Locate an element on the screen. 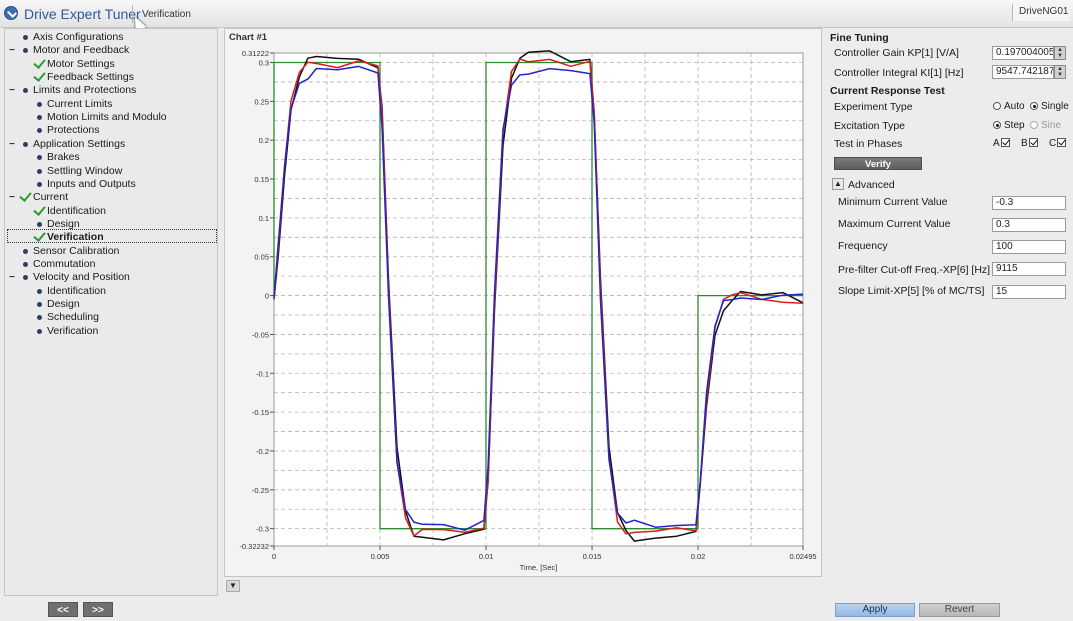  y-tick-label: 0.25 is located at coordinates (261, 101).